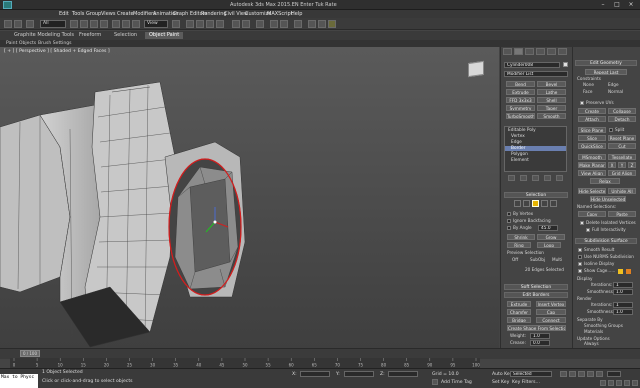 Image resolution: width=640 pixels, height=388 pixels. Describe the element at coordinates (551, 92) in the screenshot. I see `modifier-lathe-button: Lathe` at that location.